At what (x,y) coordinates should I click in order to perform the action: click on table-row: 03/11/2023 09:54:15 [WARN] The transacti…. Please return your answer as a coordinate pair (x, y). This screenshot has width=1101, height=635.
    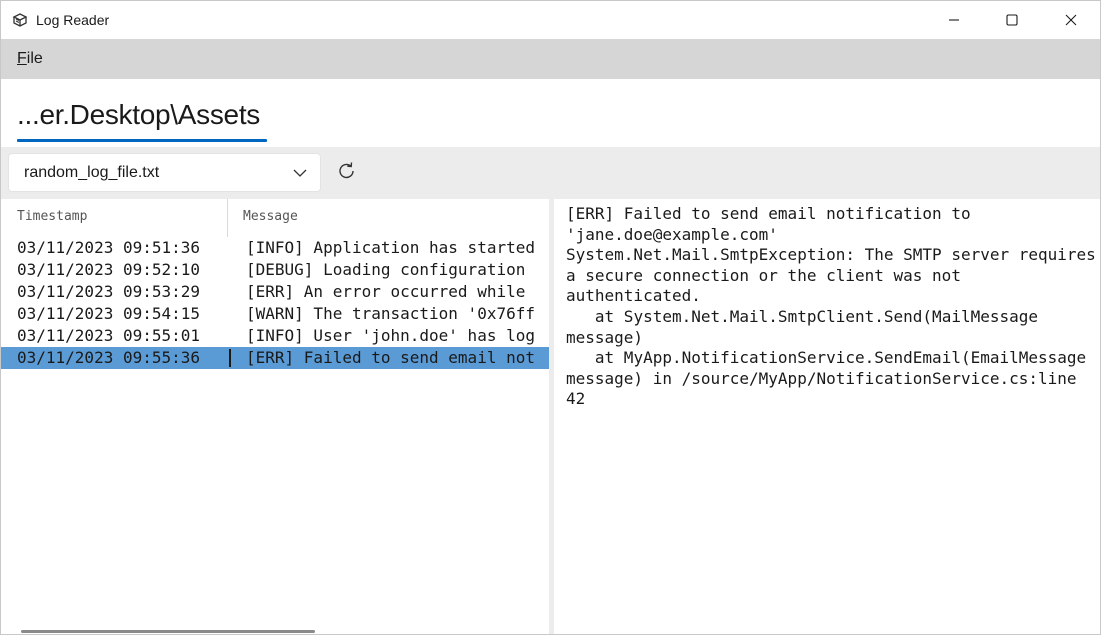
    Looking at the image, I should click on (275, 314).